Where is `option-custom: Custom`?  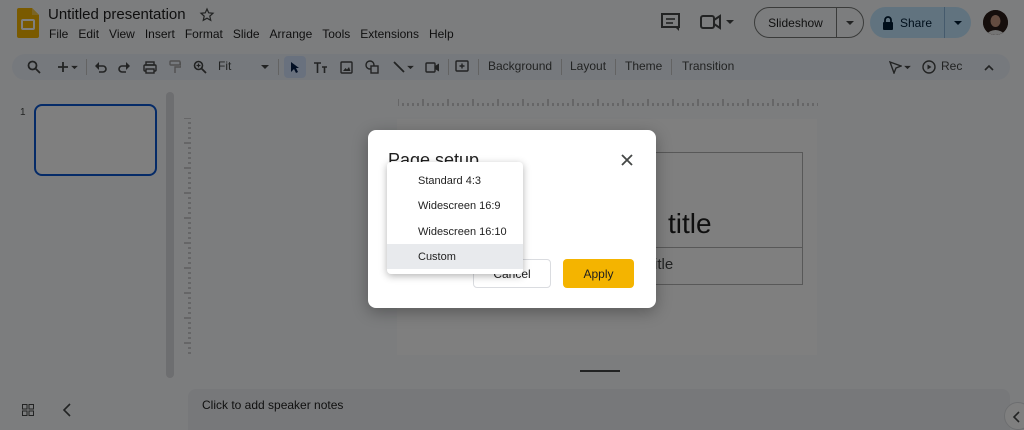 option-custom: Custom is located at coordinates (455, 256).